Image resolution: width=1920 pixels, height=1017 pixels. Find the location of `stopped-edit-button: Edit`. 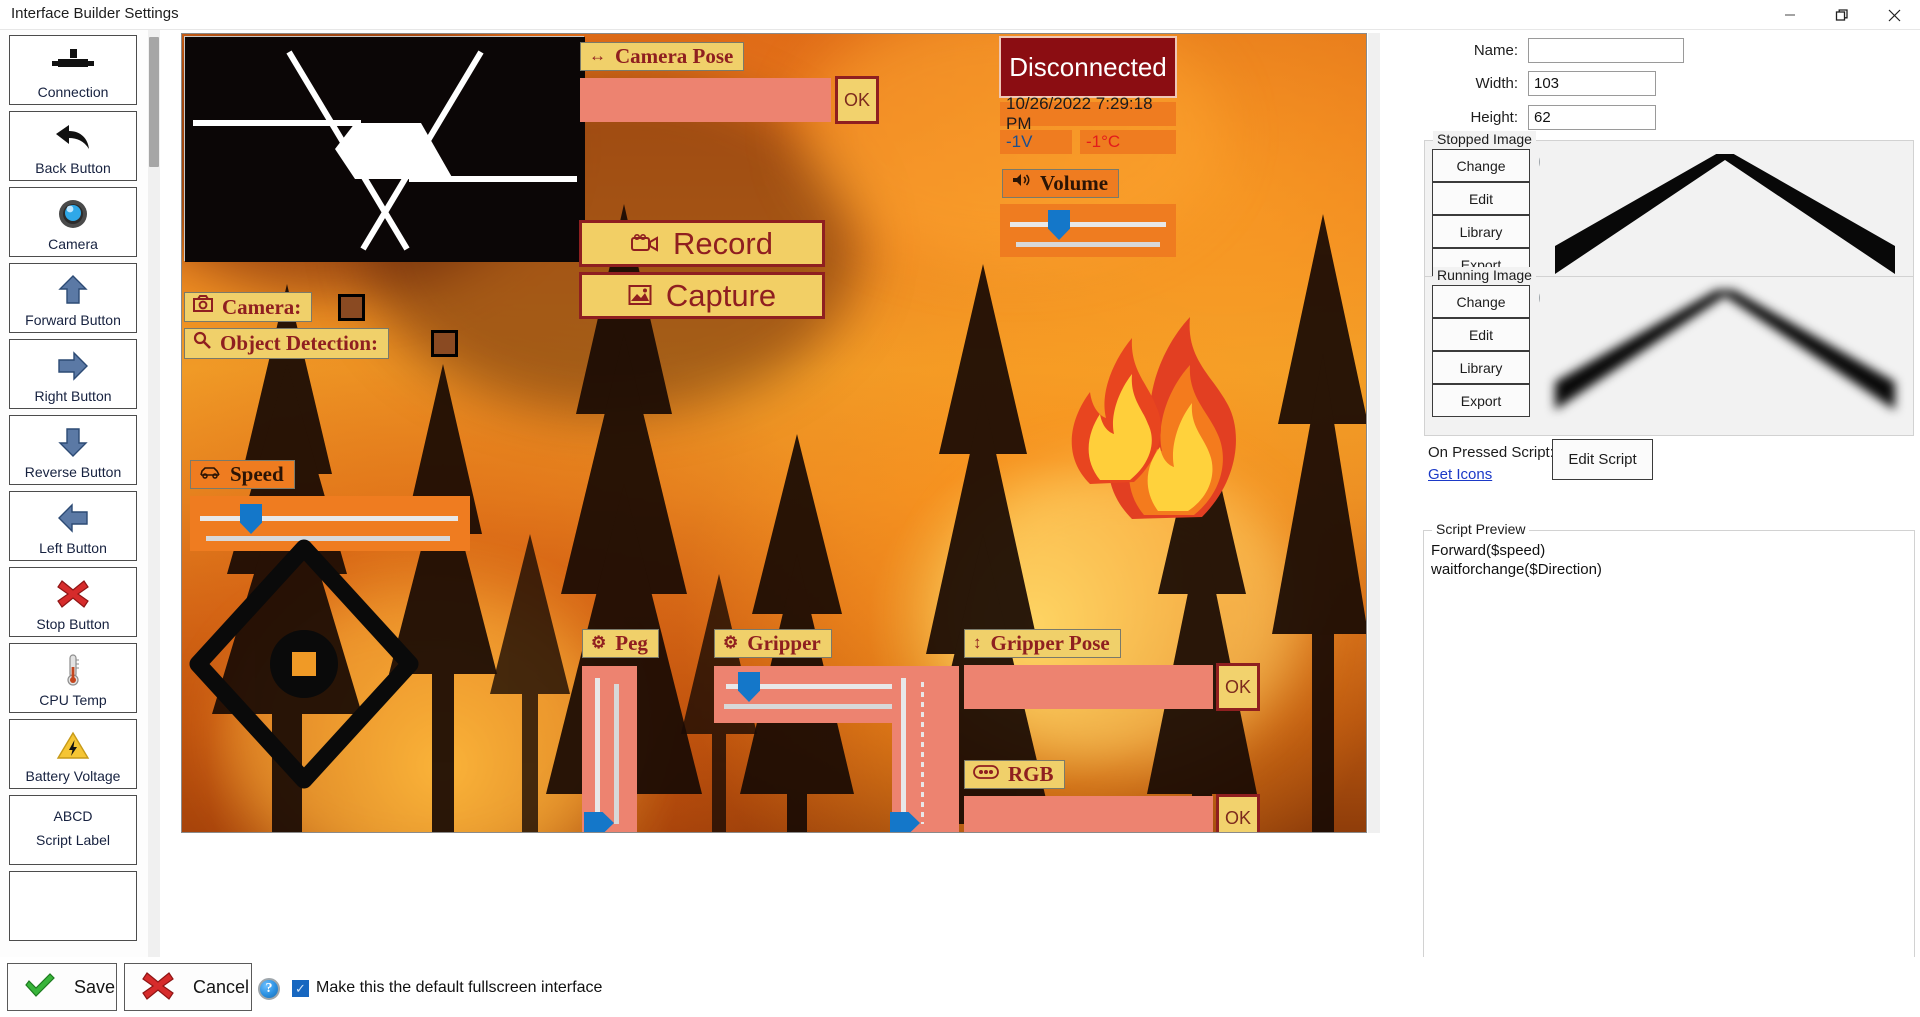

stopped-edit-button: Edit is located at coordinates (1481, 198).